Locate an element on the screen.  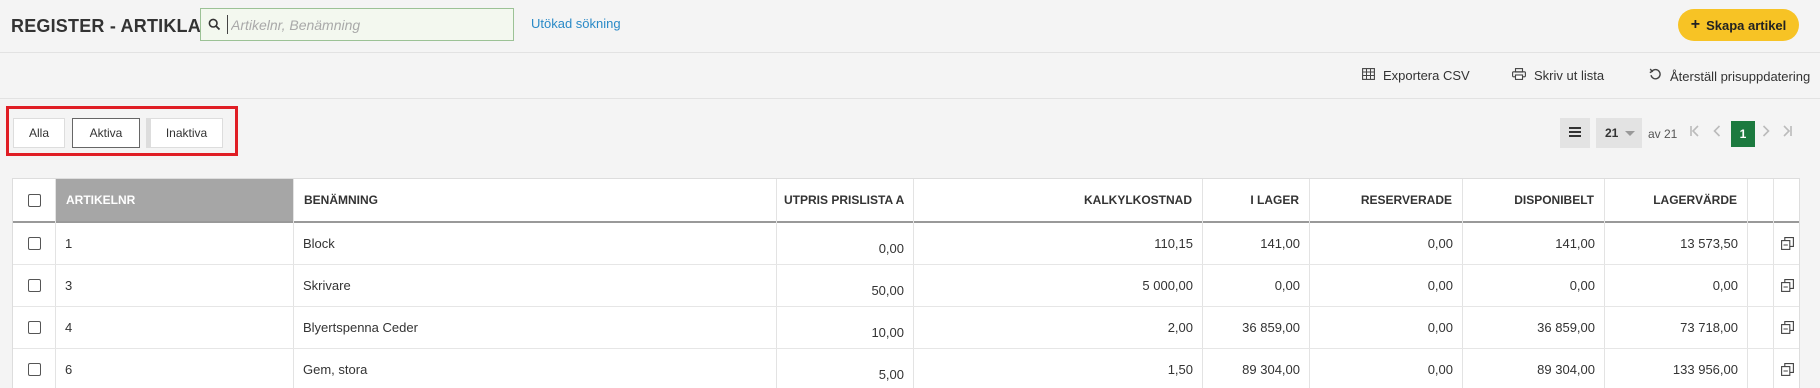
search-icon is located at coordinates (214, 27).